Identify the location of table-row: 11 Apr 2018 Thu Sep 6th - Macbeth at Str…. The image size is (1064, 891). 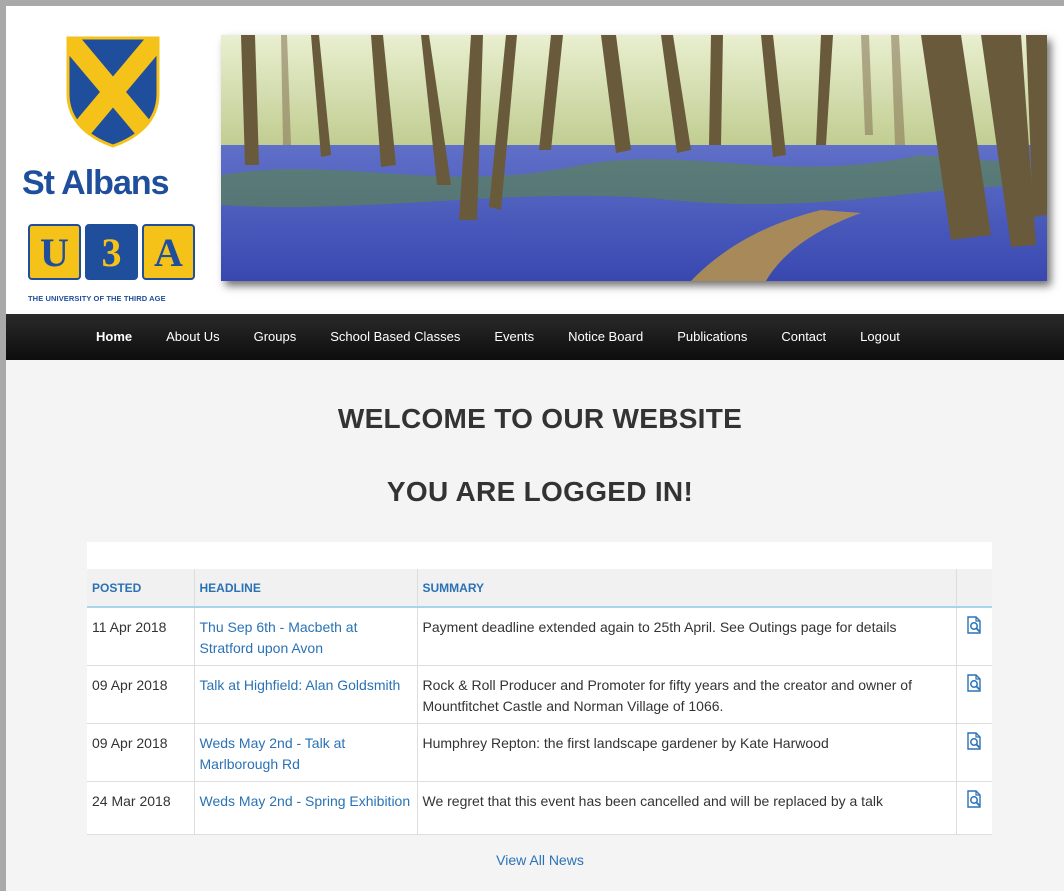
(539, 636).